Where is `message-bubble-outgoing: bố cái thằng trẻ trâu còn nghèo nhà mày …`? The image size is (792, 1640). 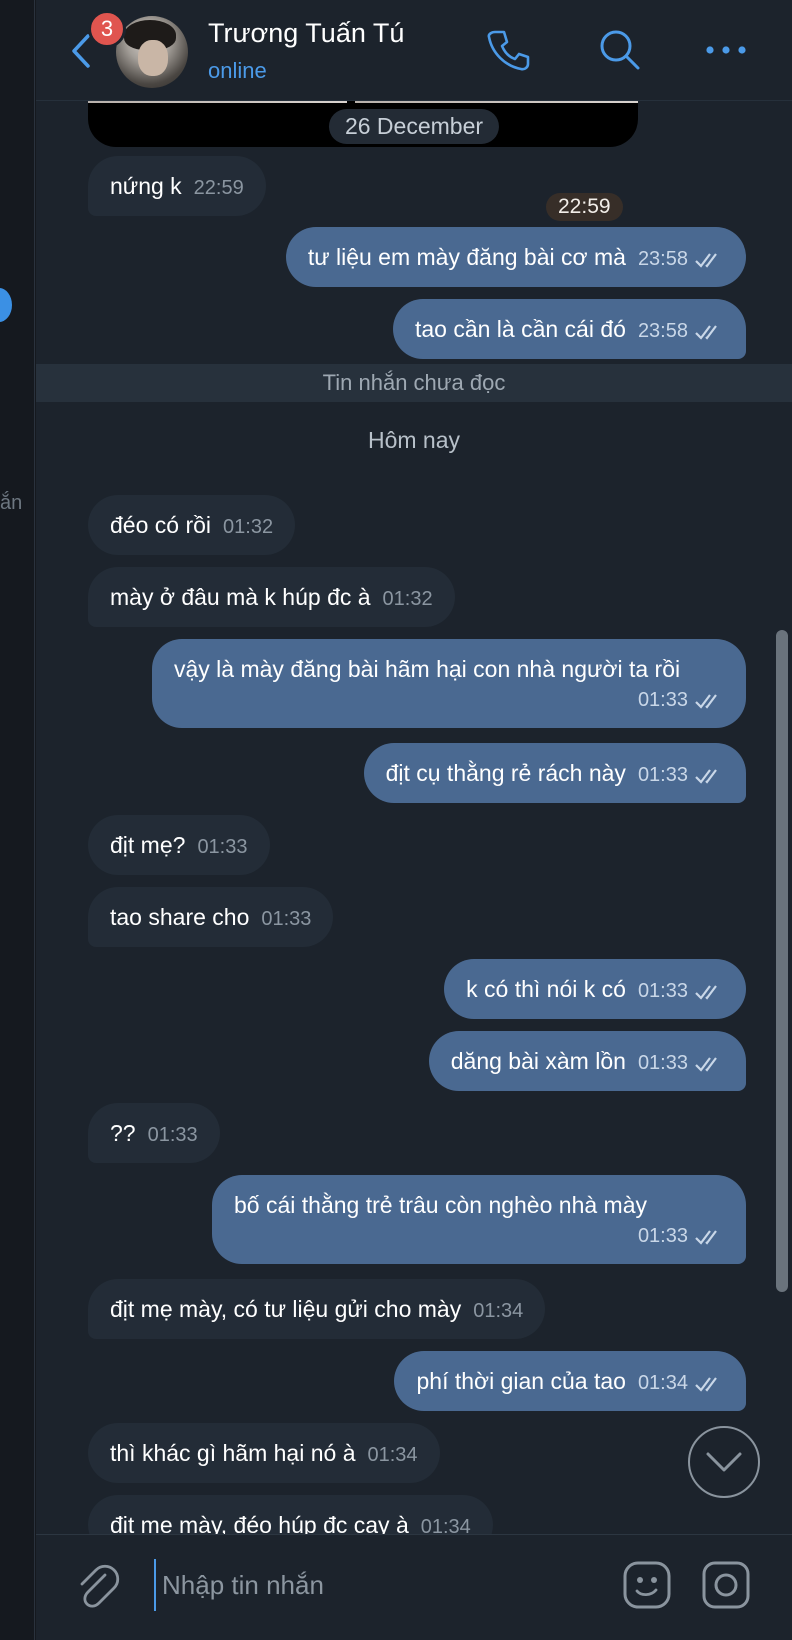 message-bubble-outgoing: bố cái thằng trẻ trâu còn nghèo nhà mày … is located at coordinates (479, 1219).